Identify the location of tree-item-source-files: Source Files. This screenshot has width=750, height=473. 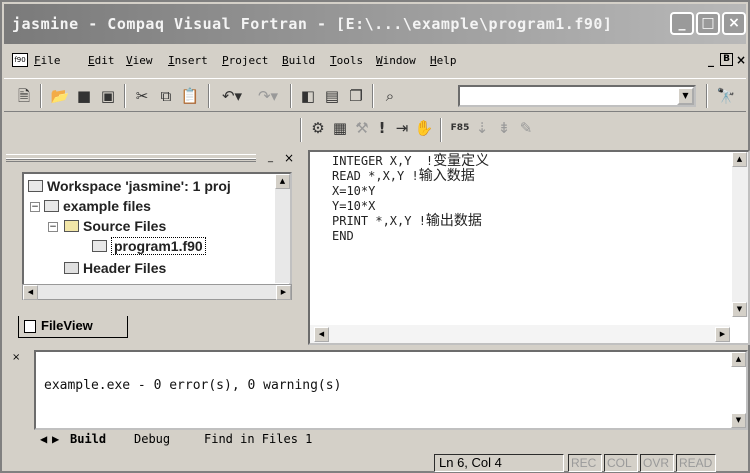
(115, 226).